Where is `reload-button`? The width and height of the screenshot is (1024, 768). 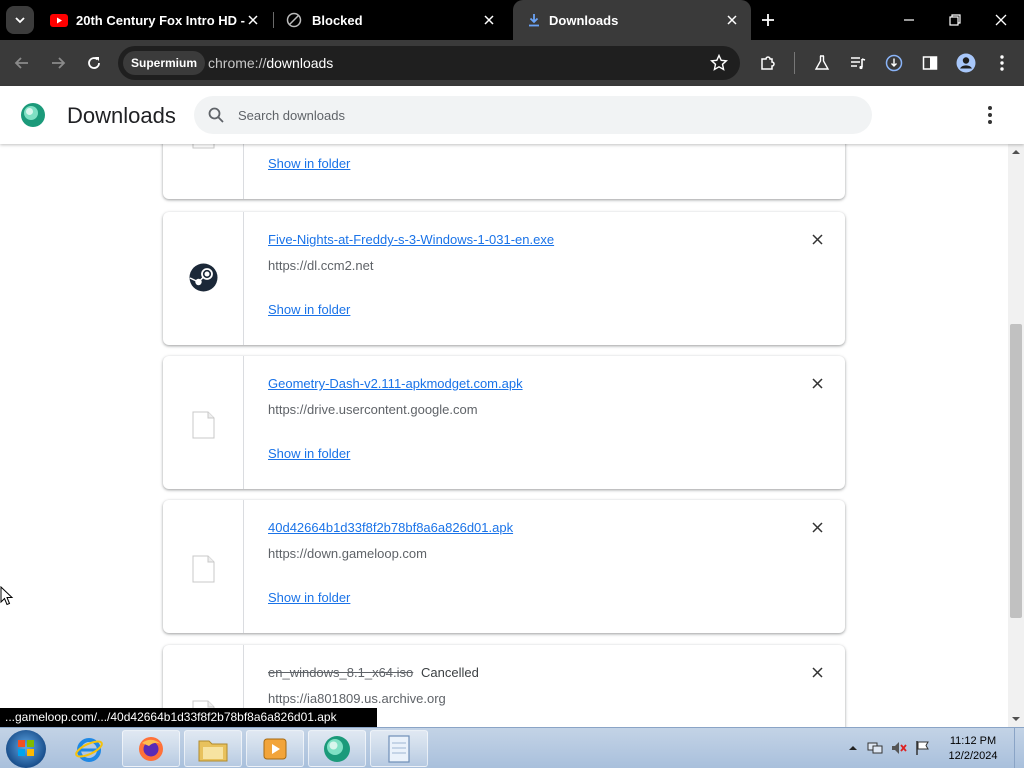 reload-button is located at coordinates (94, 63).